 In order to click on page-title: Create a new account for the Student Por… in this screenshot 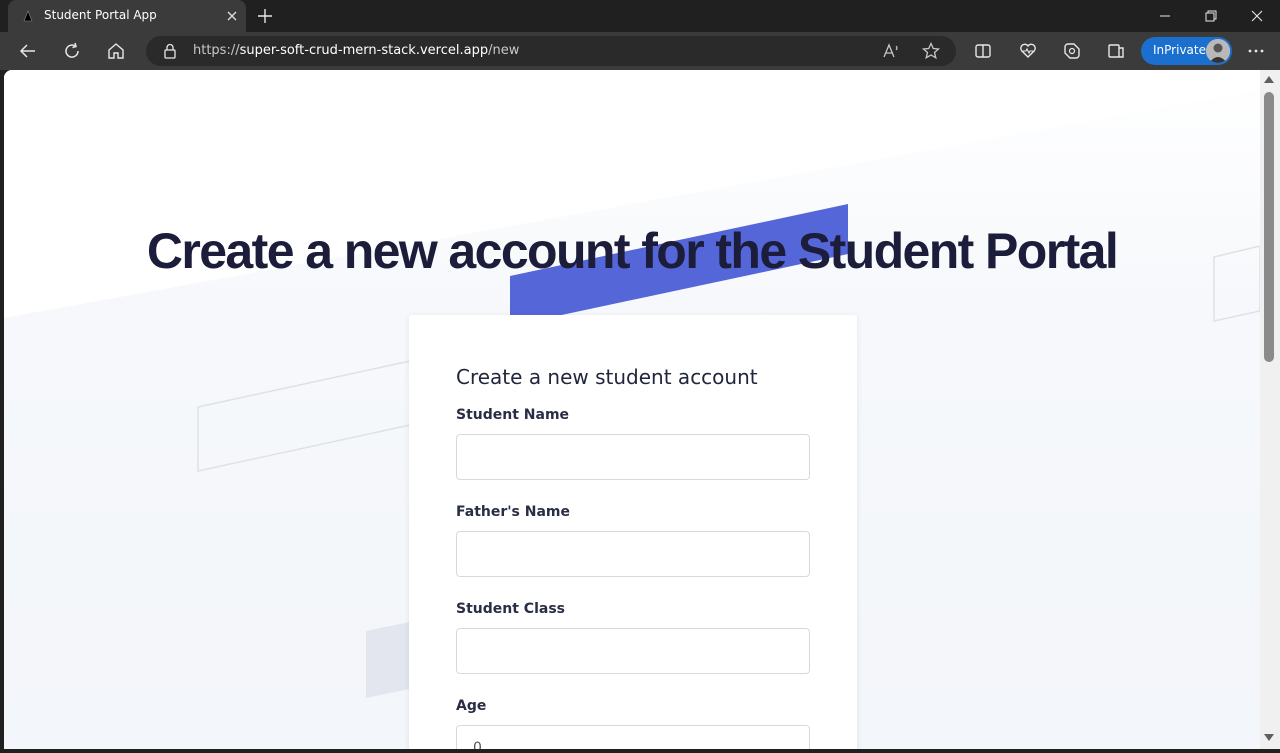, I will do `click(632, 251)`.